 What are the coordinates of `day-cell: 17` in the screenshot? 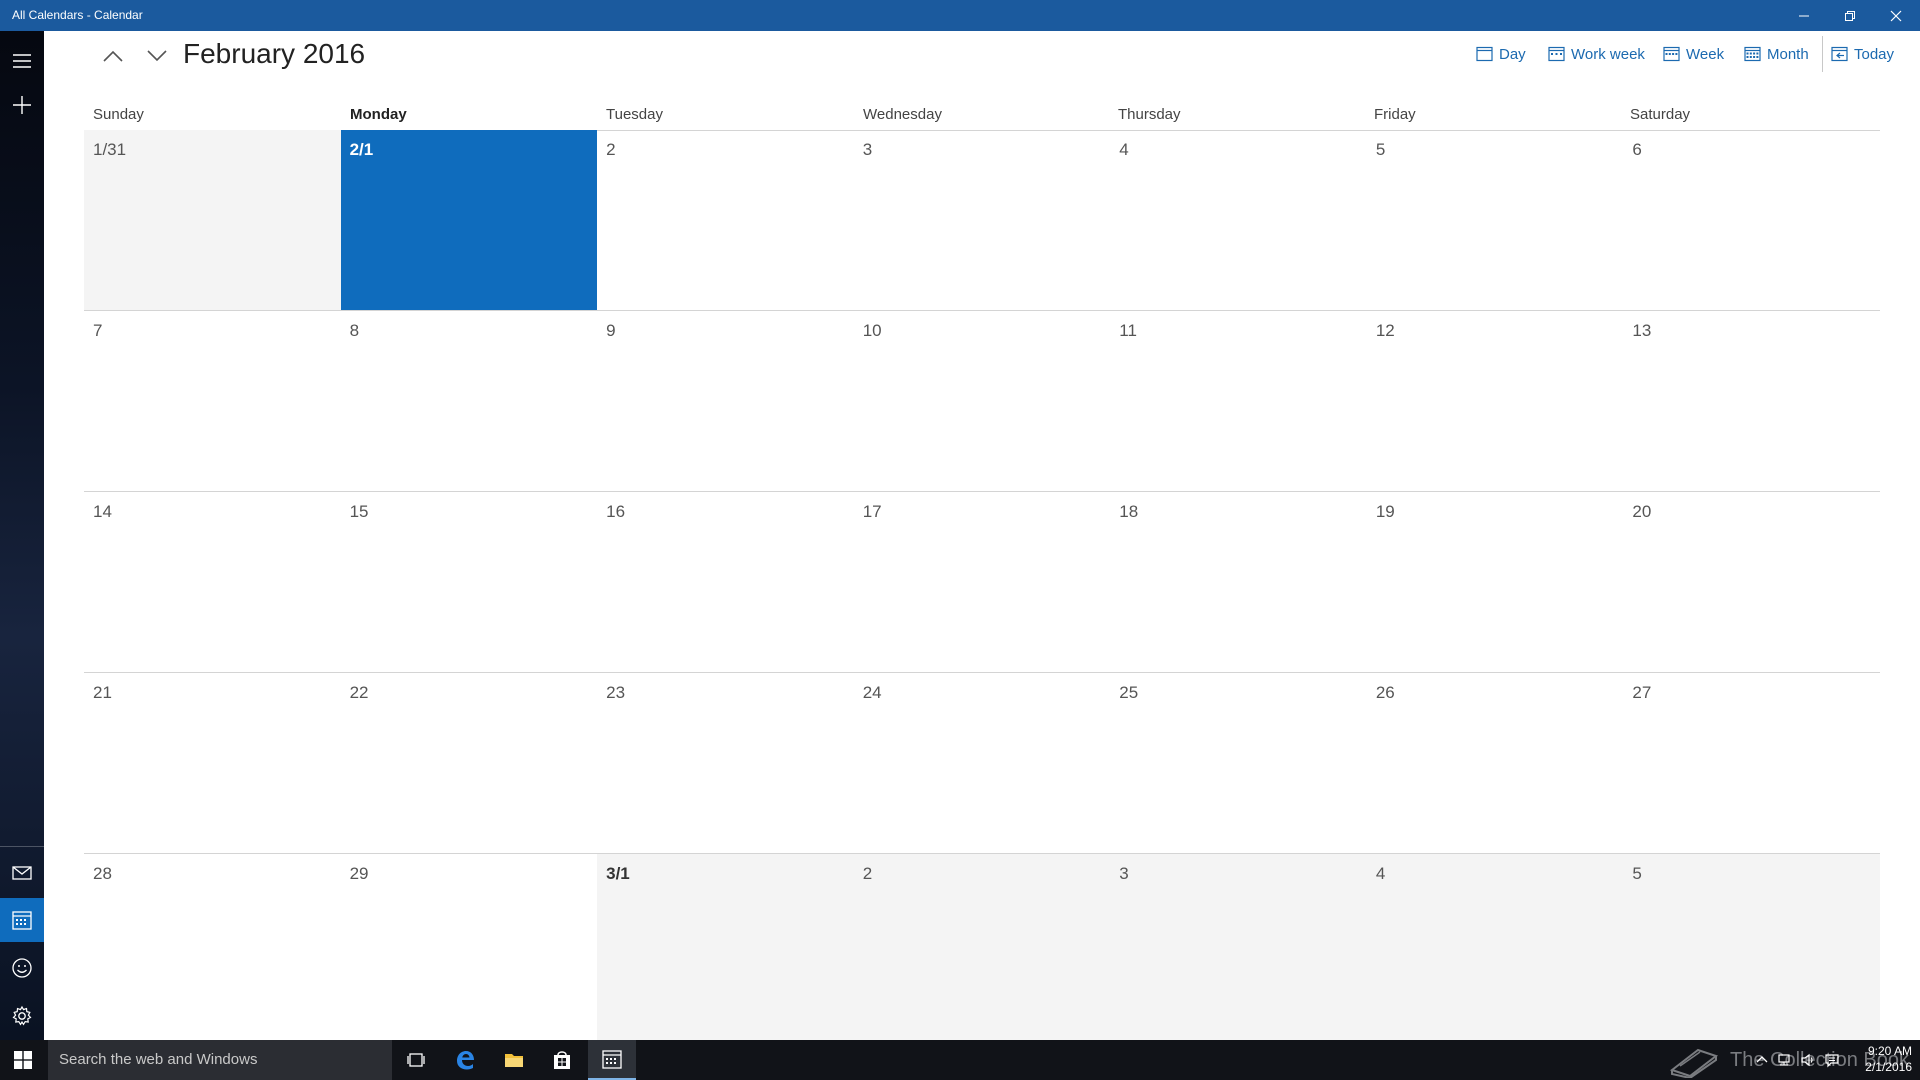 It's located at (982, 582).